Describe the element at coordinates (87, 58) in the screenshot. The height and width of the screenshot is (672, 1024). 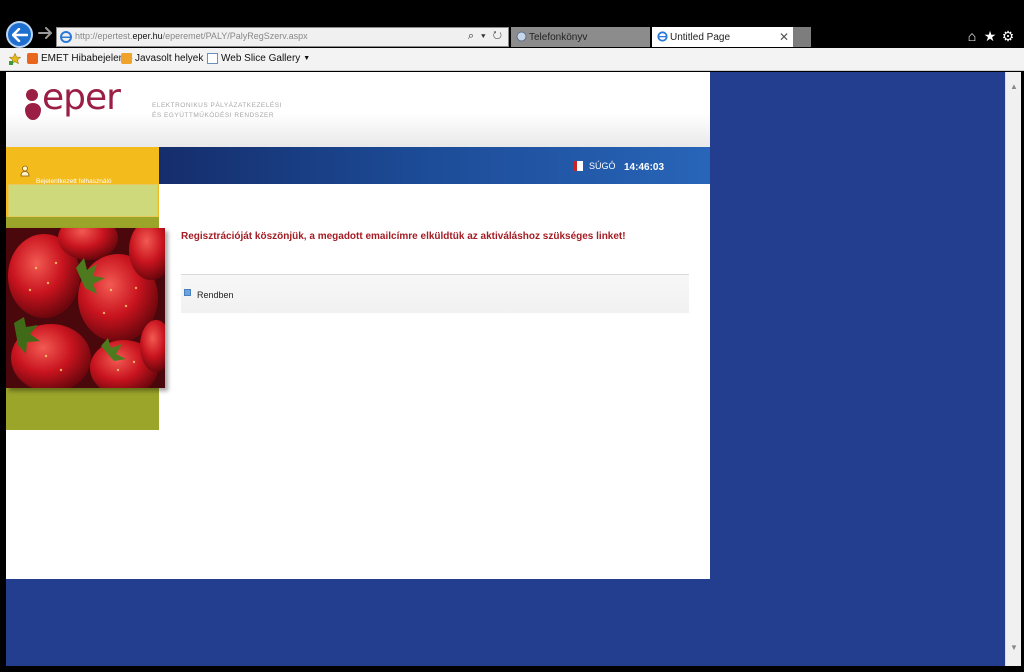
I see `favorite-label: EMET Hibabejelentő` at that location.